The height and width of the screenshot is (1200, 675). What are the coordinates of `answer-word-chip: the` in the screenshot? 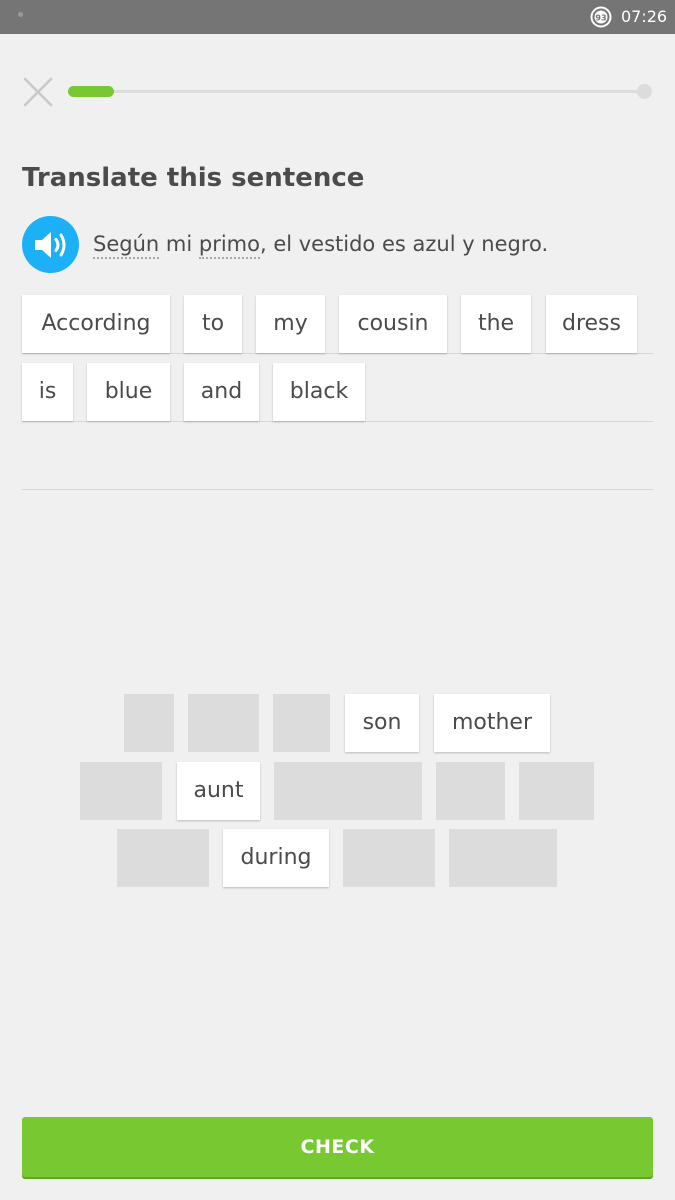 It's located at (496, 324).